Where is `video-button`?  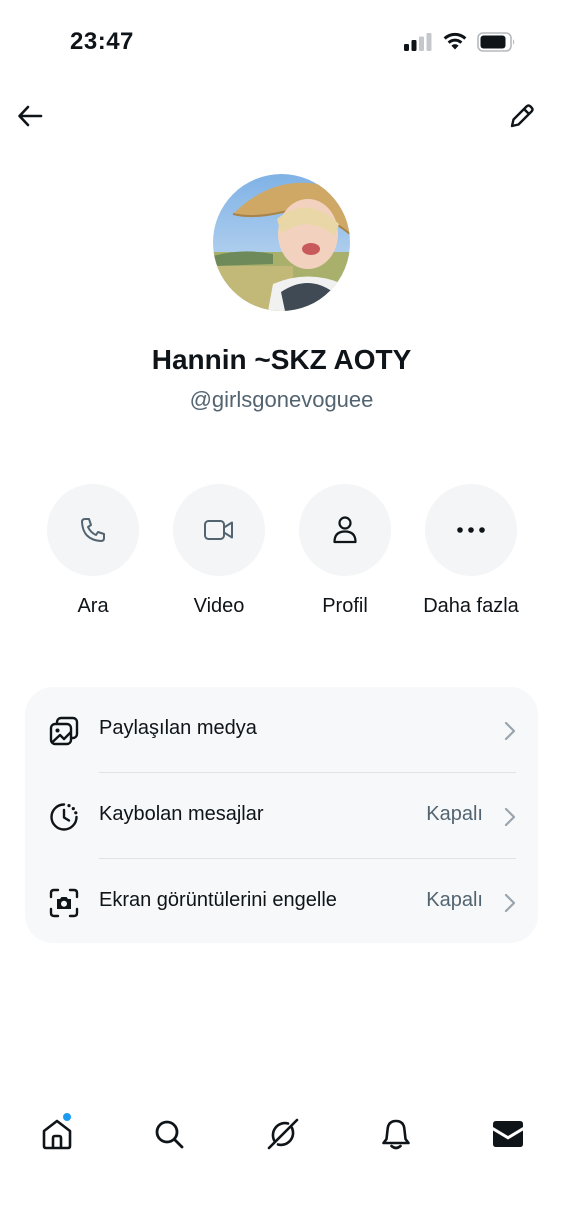 video-button is located at coordinates (219, 530).